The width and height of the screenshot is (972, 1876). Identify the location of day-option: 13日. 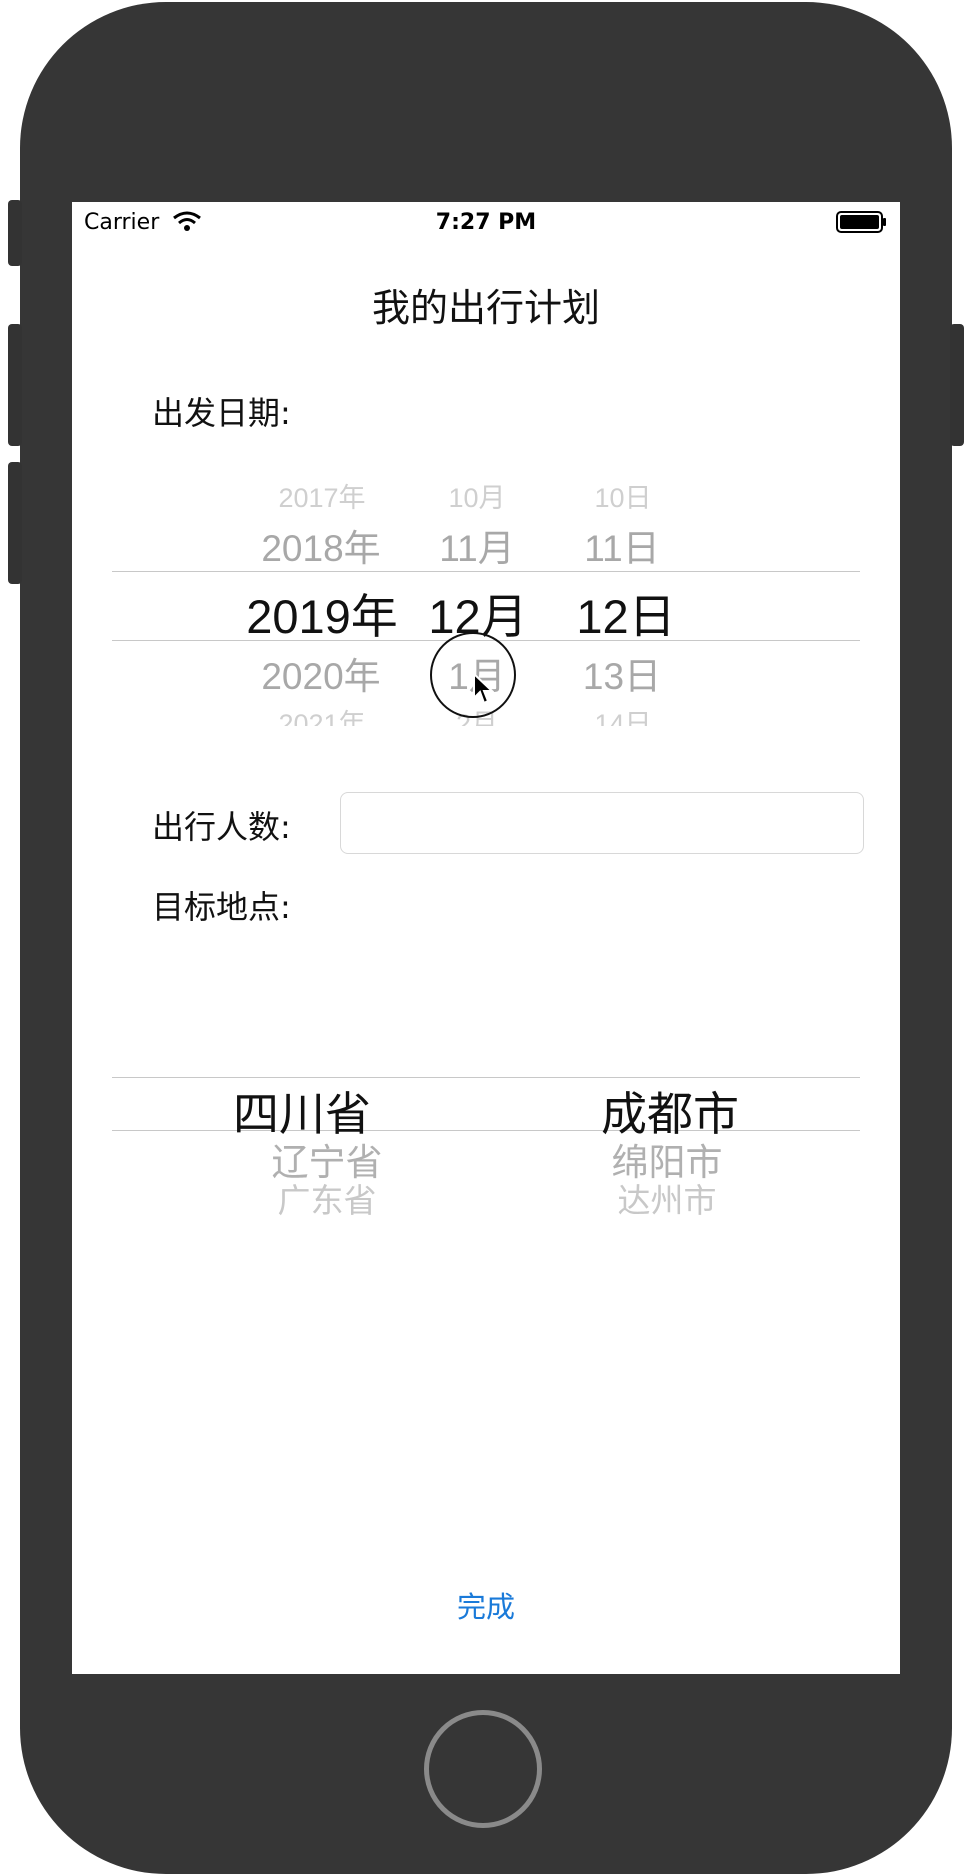
(622, 673).